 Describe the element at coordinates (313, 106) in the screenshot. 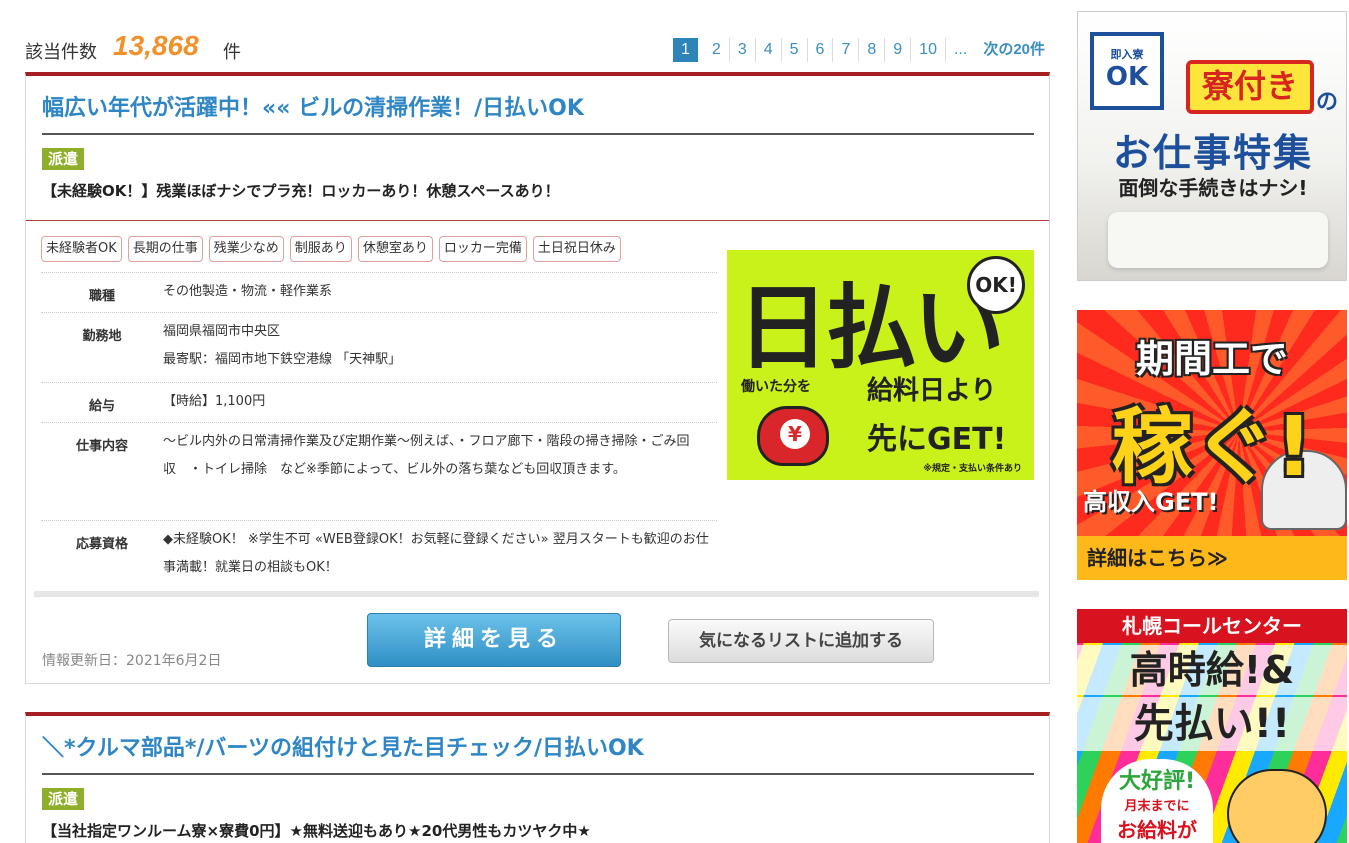

I see `job-title-link: 幅広い年代が活躍中！«« ビルの清掃作業！/日払いOK` at that location.